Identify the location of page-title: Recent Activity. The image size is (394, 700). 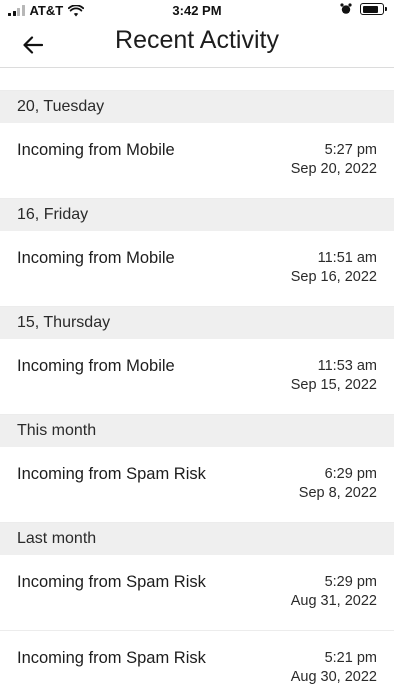
(197, 40).